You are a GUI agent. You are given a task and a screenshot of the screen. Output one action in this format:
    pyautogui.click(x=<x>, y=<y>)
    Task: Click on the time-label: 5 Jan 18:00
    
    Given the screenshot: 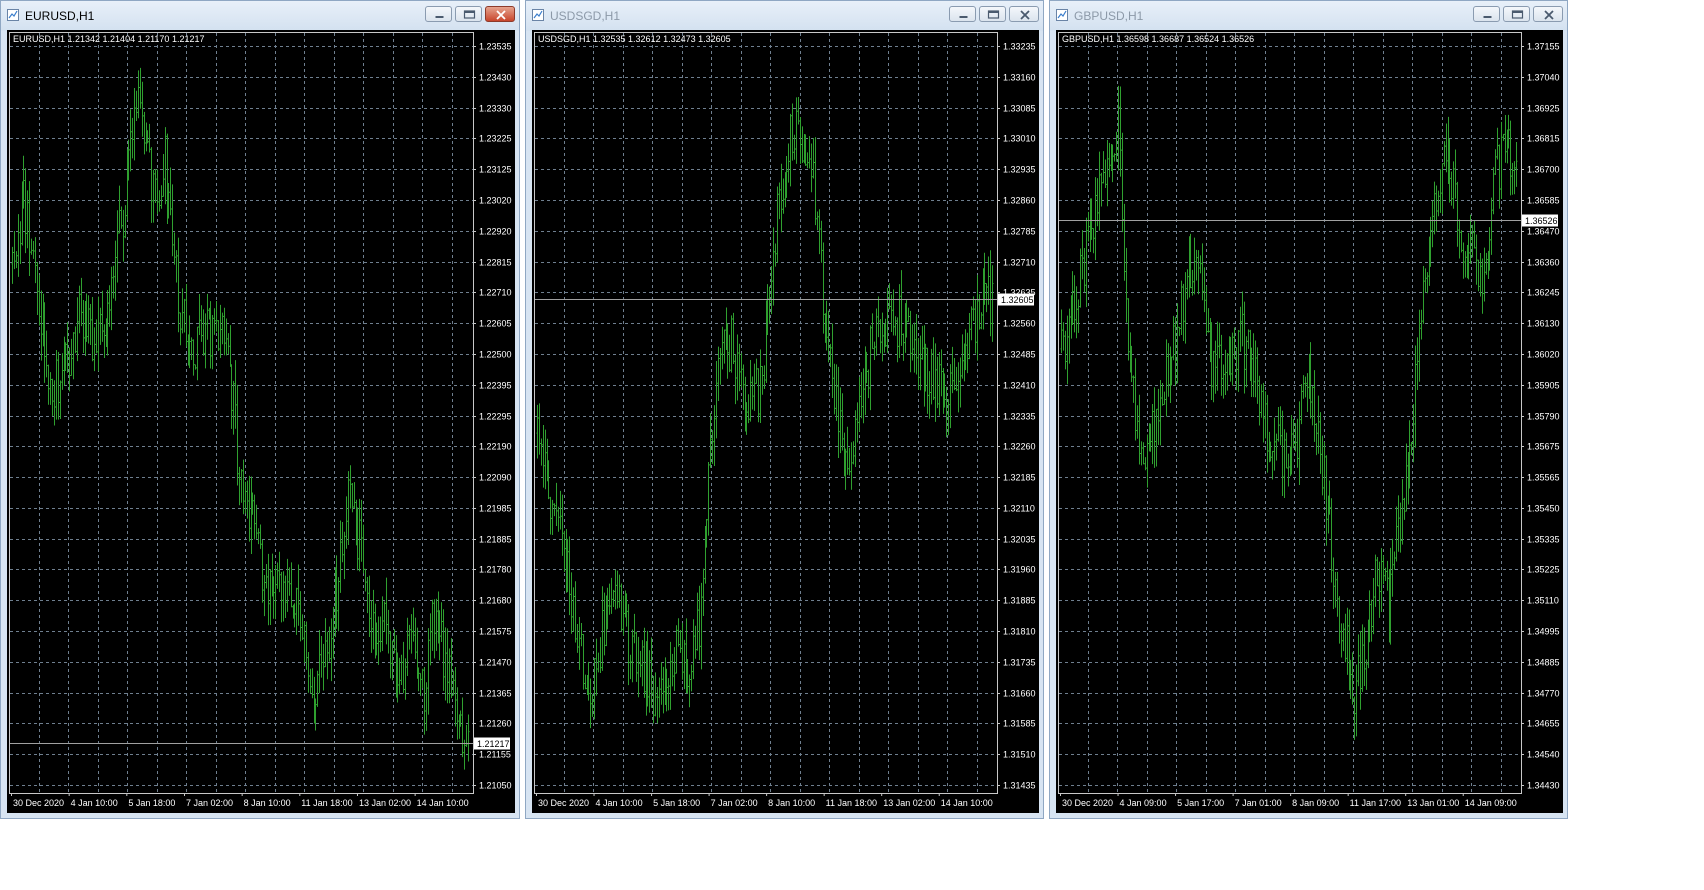 What is the action you would take?
    pyautogui.click(x=676, y=803)
    